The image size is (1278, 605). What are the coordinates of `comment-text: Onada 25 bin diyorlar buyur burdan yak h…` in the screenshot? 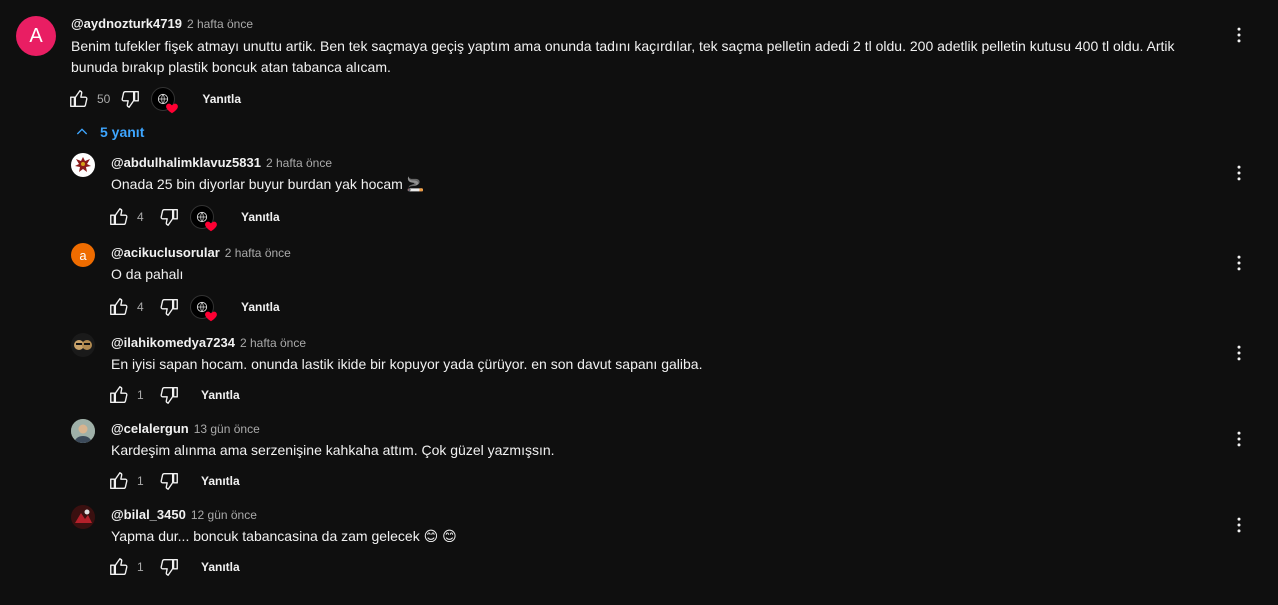 It's located at (268, 184).